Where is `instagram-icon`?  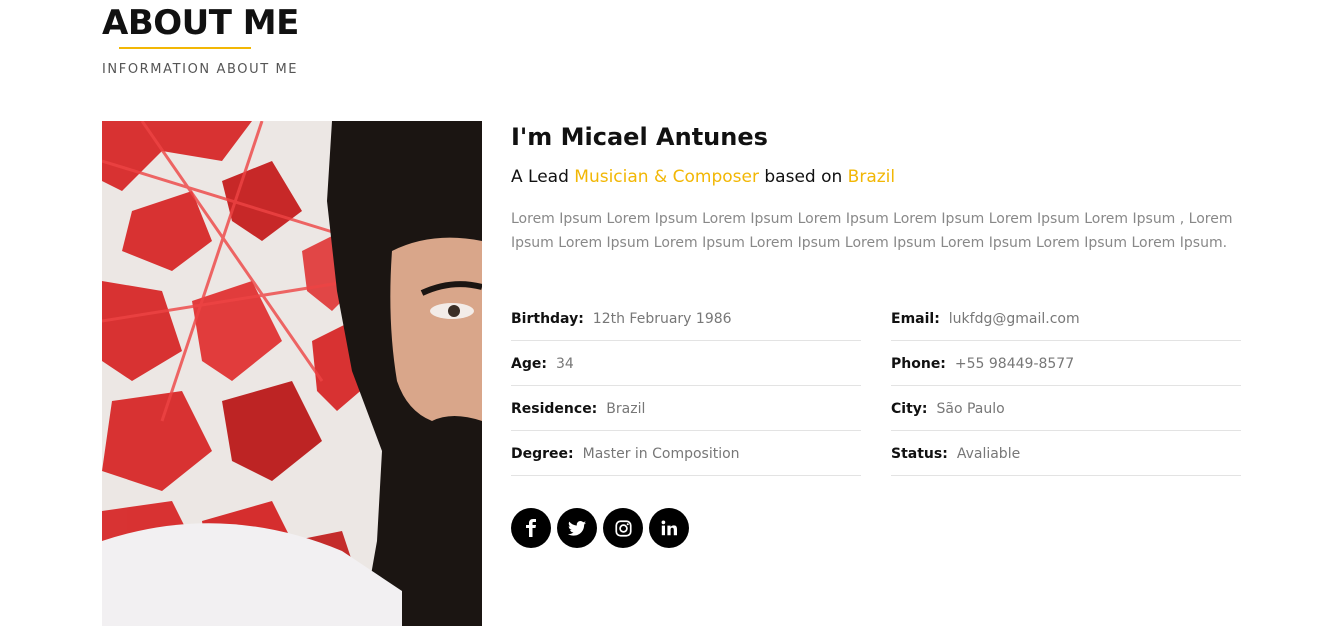 instagram-icon is located at coordinates (623, 528).